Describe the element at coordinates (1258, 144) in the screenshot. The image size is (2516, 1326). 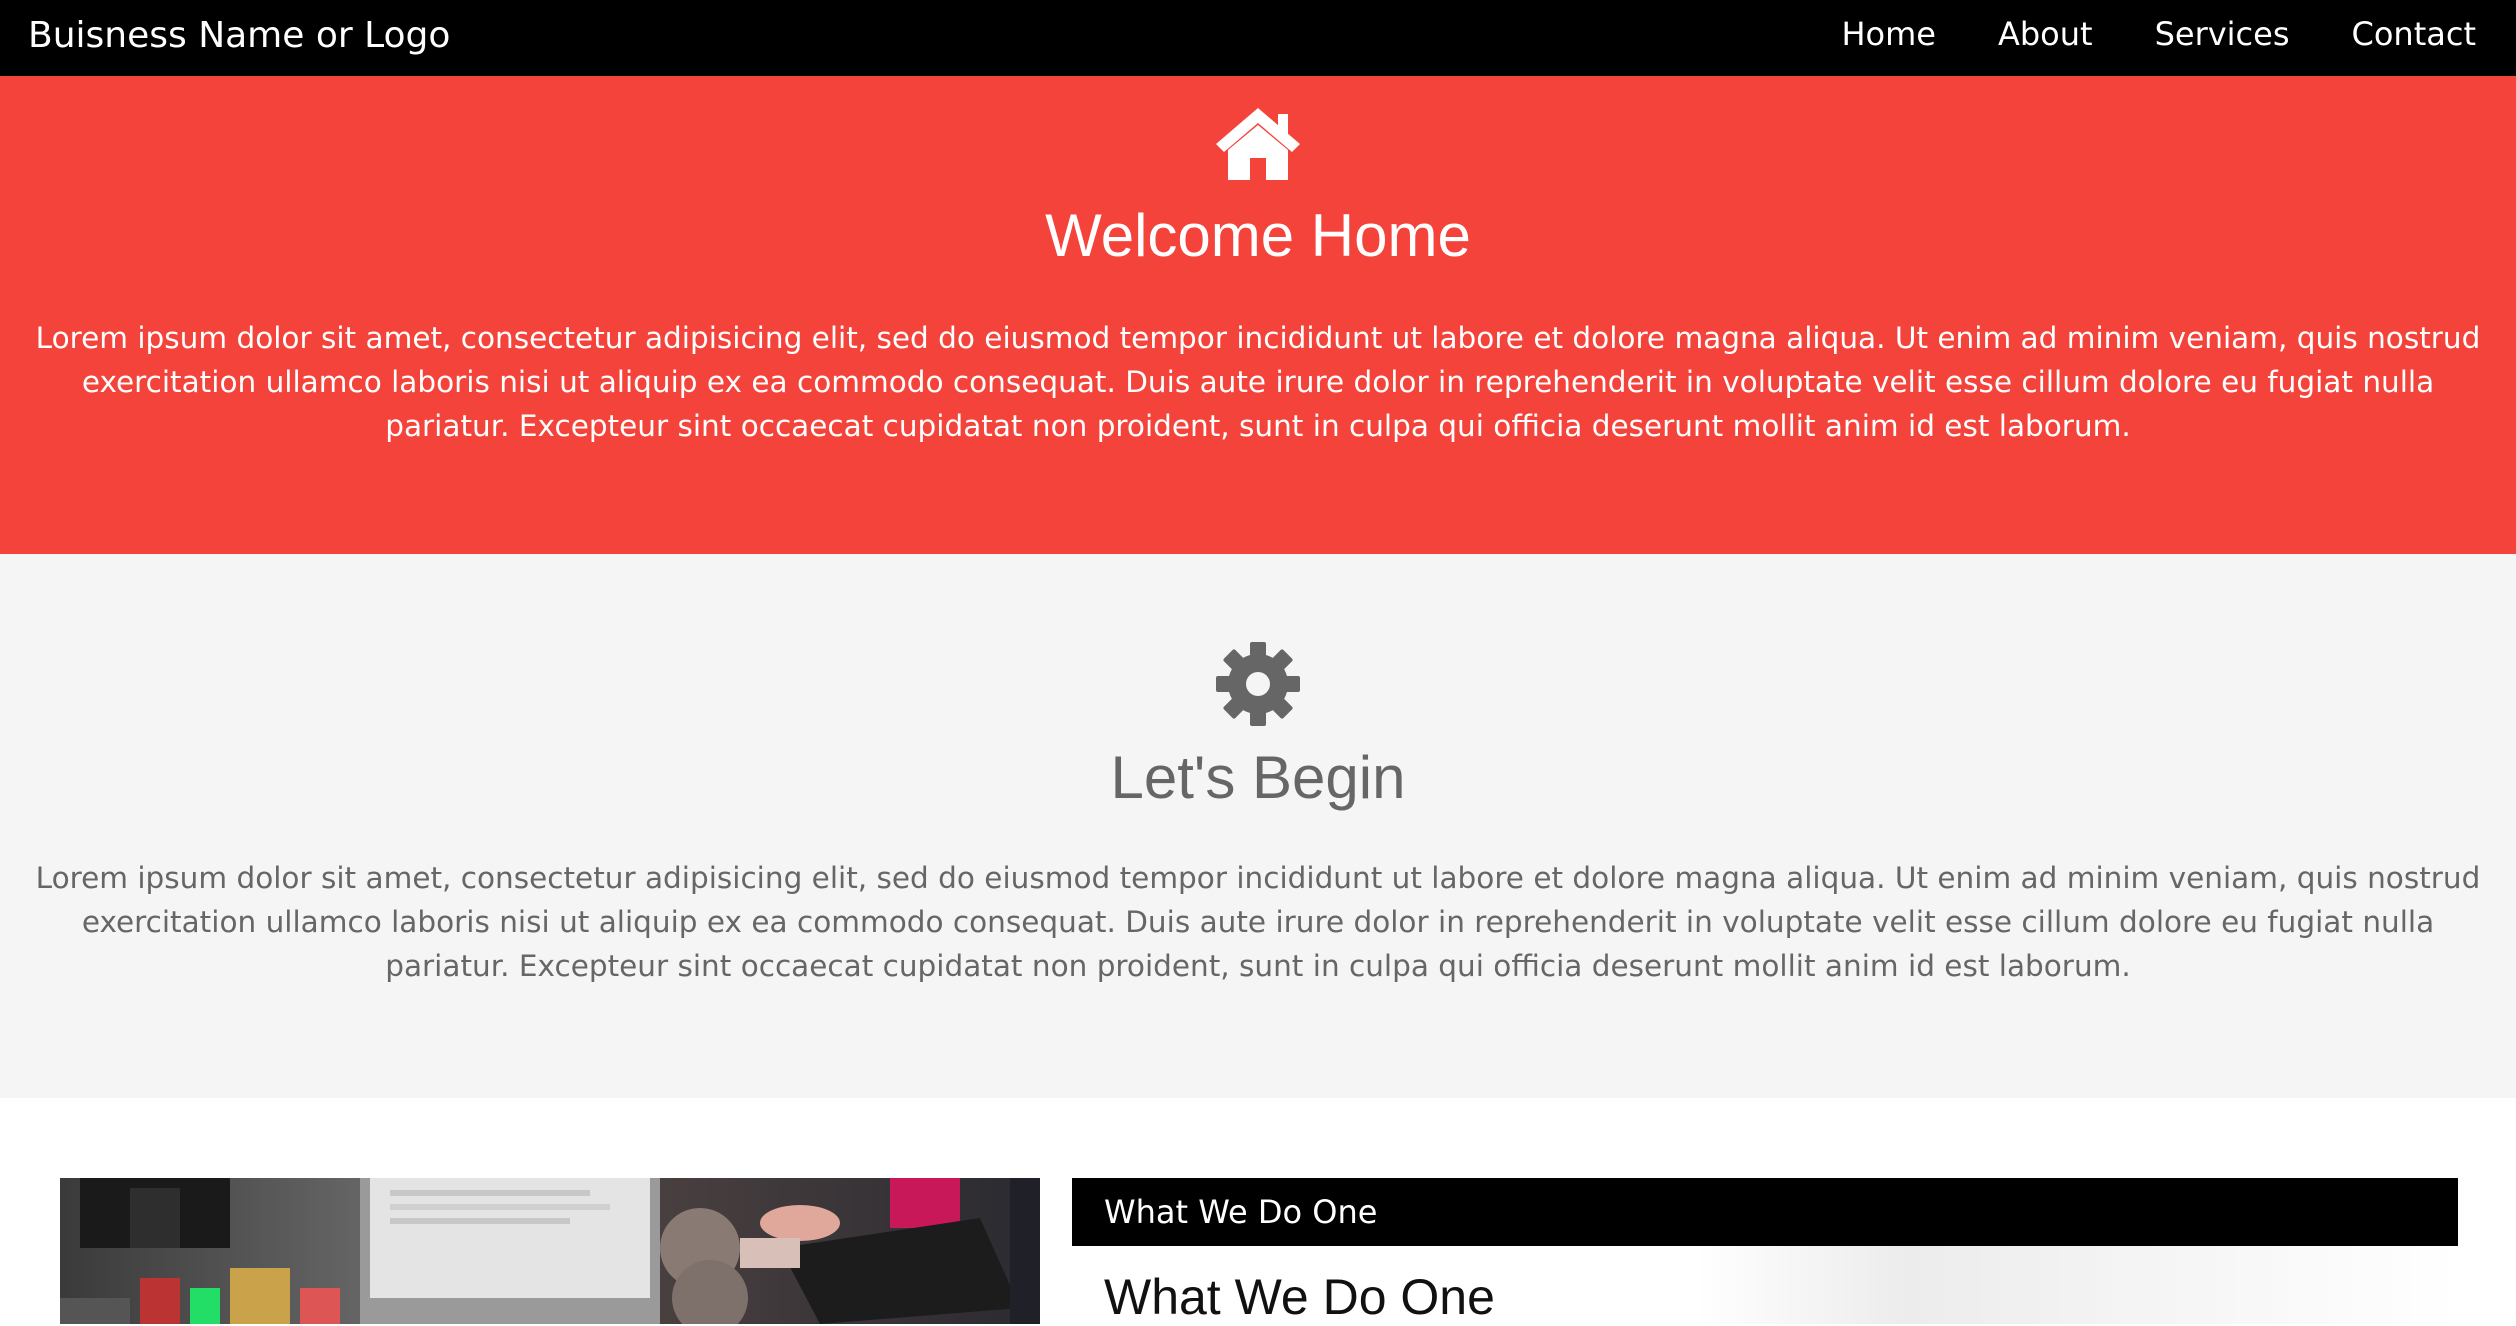
I see `home-icon` at that location.